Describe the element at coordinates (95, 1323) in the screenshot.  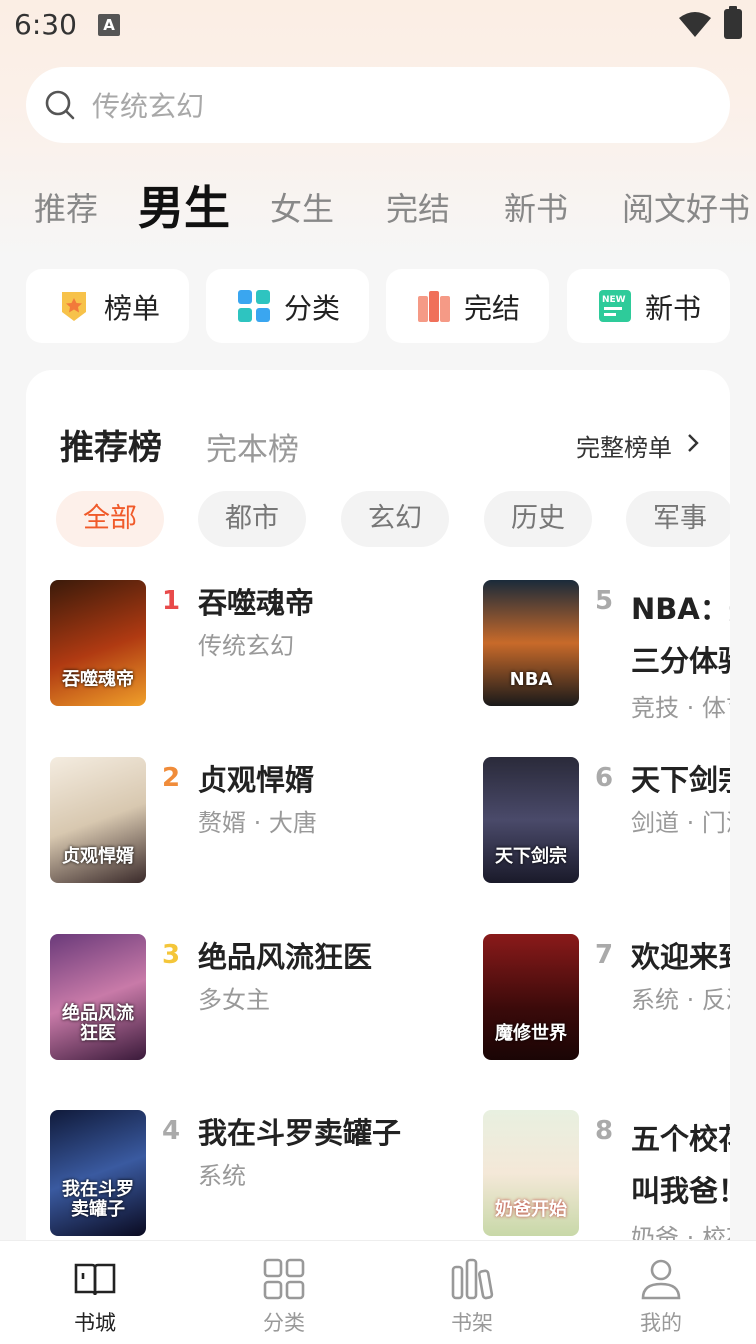
I see `nav-bookstore-label: 书城` at that location.